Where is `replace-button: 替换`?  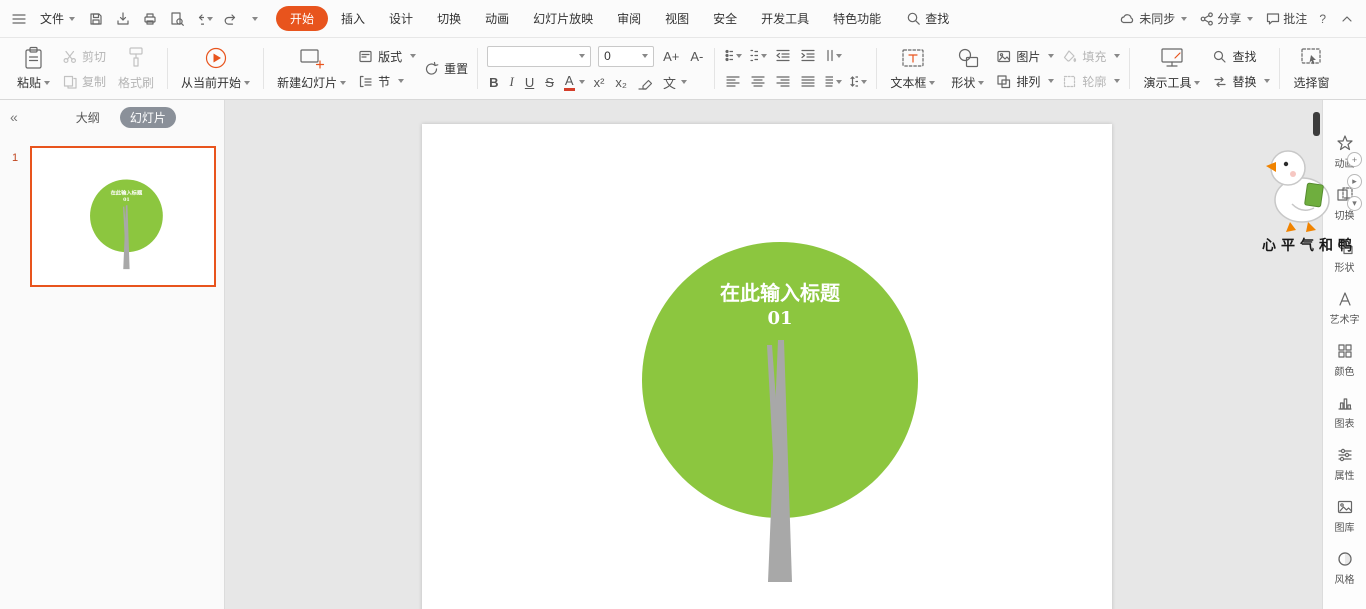
replace-button: 替换 is located at coordinates (1241, 81).